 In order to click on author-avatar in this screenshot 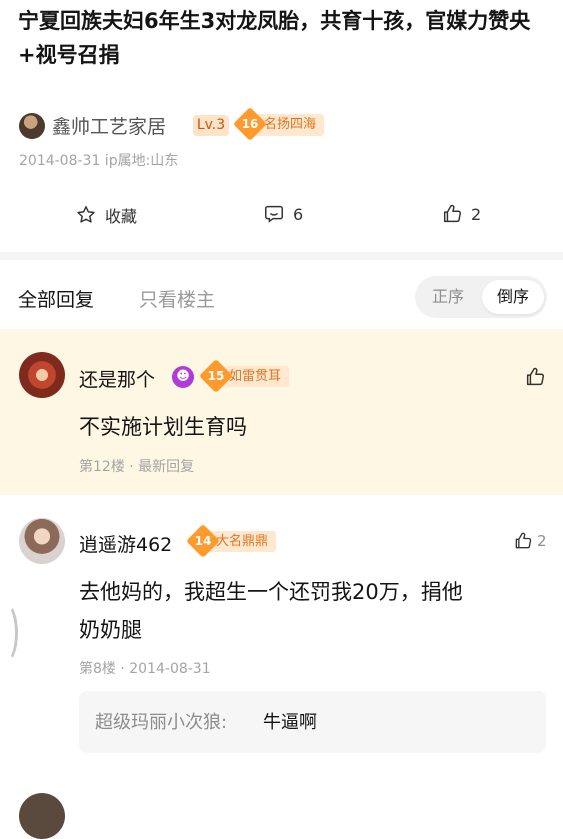, I will do `click(32, 126)`.